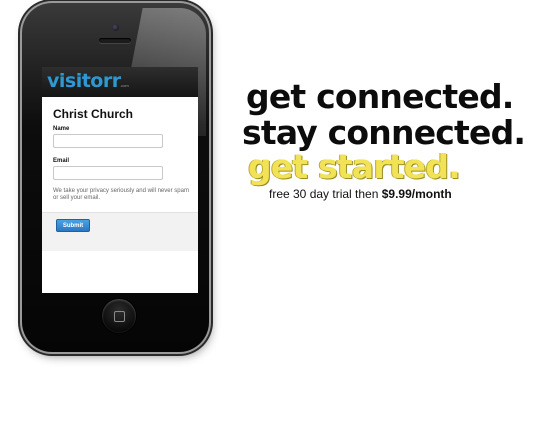  Describe the element at coordinates (61, 129) in the screenshot. I see `name-label: Name` at that location.